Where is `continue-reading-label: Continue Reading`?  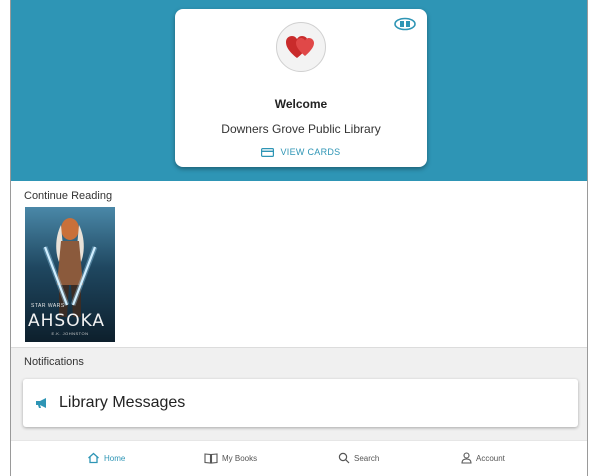
continue-reading-label: Continue Reading is located at coordinates (68, 196).